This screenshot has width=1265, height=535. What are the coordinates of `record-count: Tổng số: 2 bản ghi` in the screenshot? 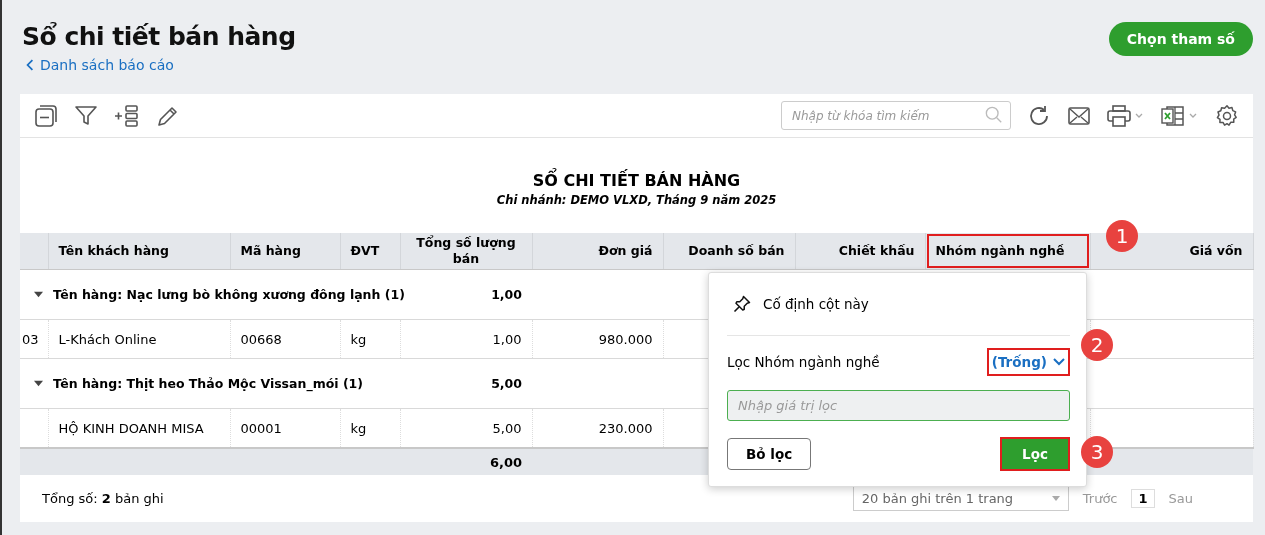 It's located at (103, 498).